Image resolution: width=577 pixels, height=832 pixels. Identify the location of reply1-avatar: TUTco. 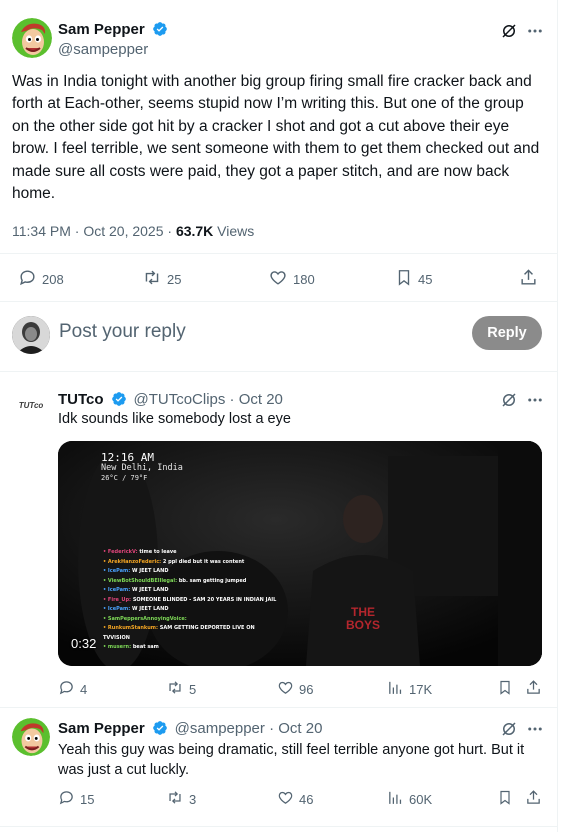
(31, 405).